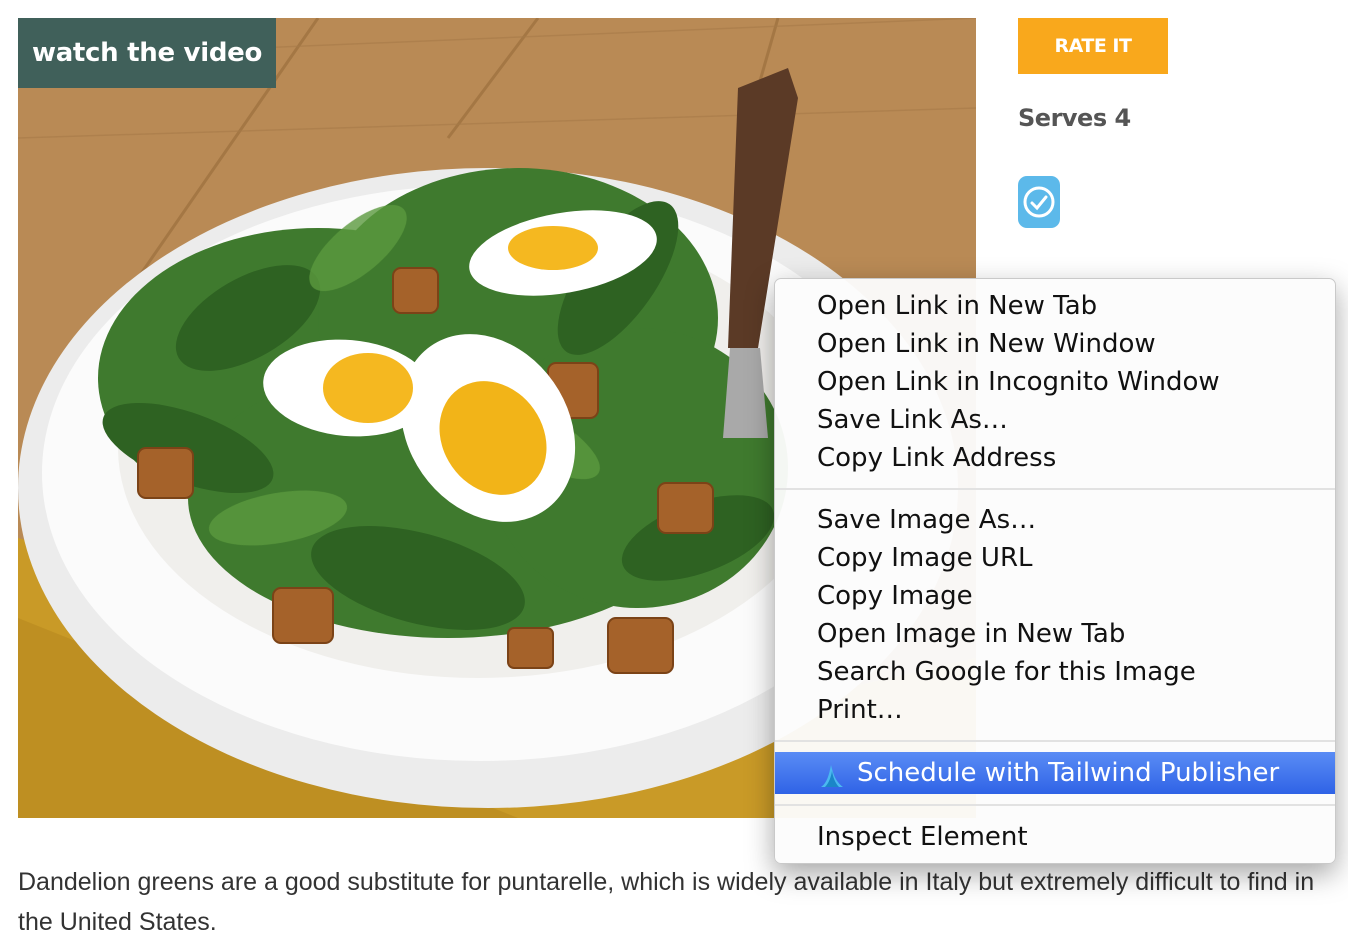 Image resolution: width=1348 pixels, height=946 pixels. What do you see at coordinates (1055, 672) in the screenshot?
I see `menu-search-google-image: Search Google for this Image` at bounding box center [1055, 672].